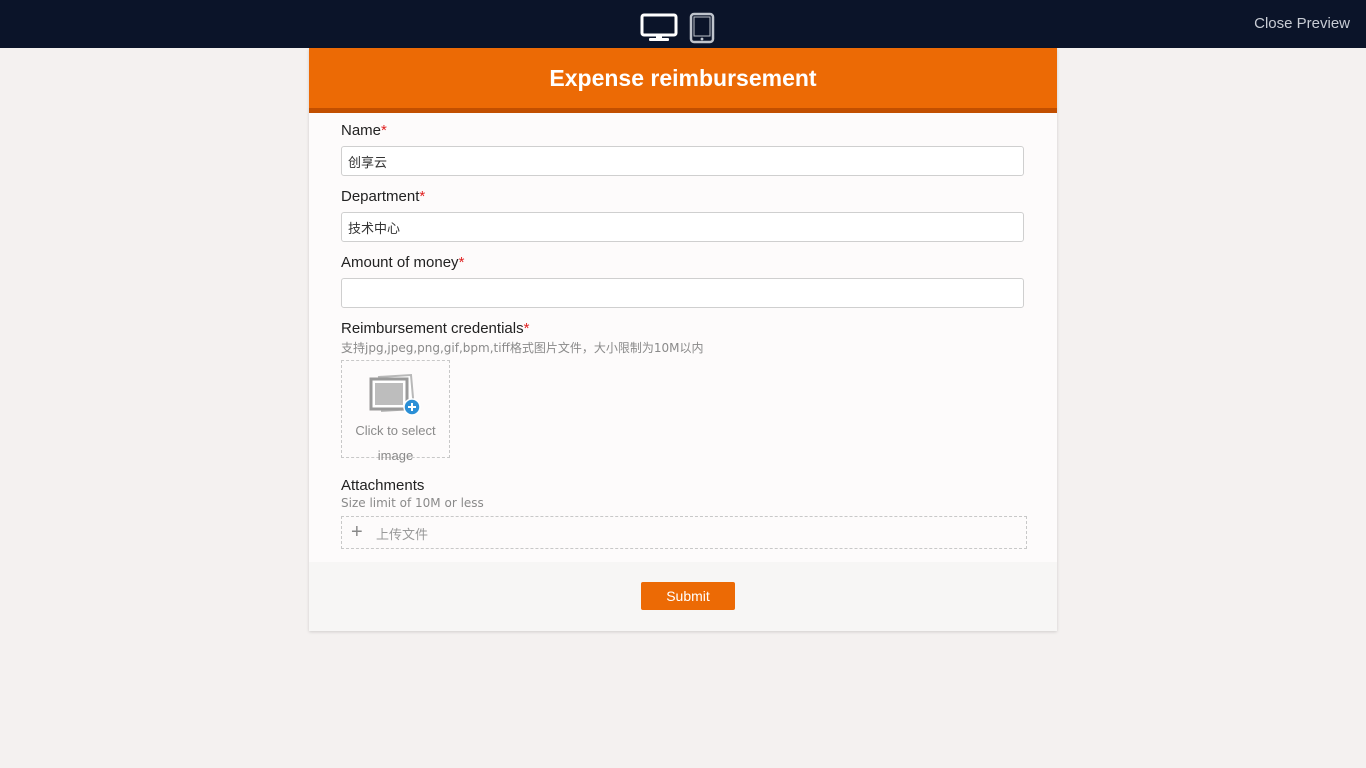 This screenshot has width=1366, height=768. I want to click on department-label: Department*, so click(383, 196).